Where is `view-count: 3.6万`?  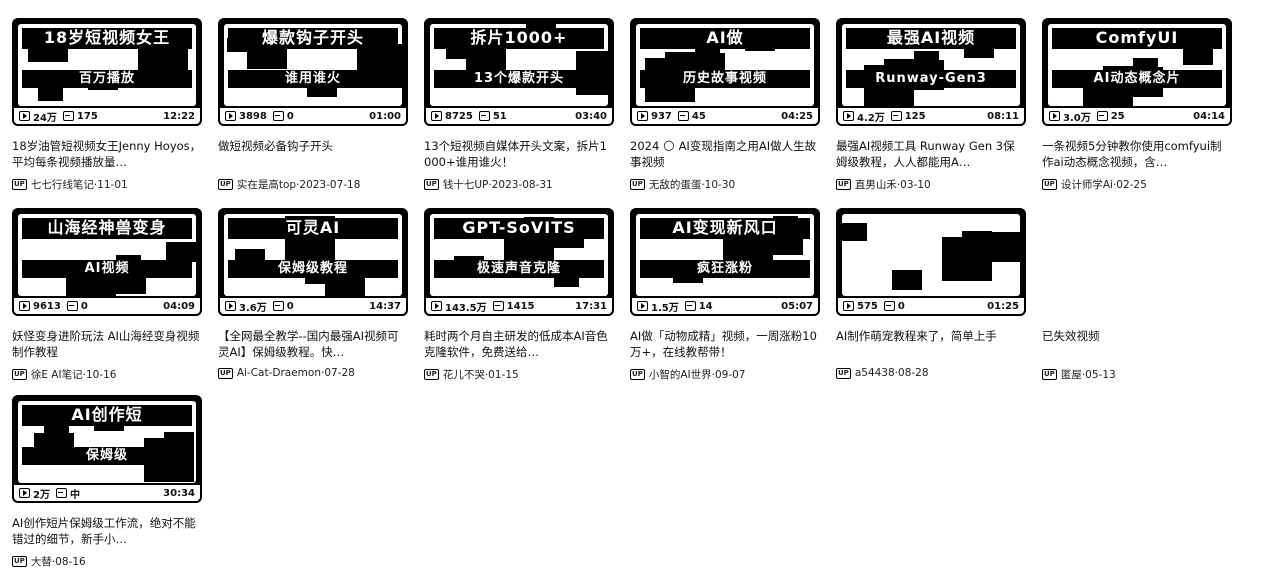 view-count: 3.6万 is located at coordinates (246, 306).